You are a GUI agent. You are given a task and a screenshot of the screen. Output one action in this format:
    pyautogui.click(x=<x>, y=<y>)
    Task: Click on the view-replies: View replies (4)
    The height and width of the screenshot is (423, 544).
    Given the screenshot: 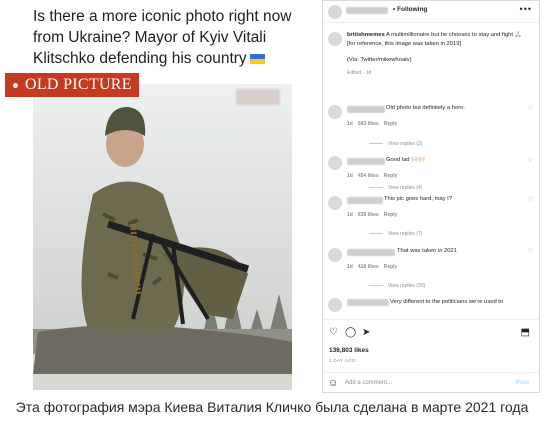 What is the action you would take?
    pyautogui.click(x=395, y=188)
    